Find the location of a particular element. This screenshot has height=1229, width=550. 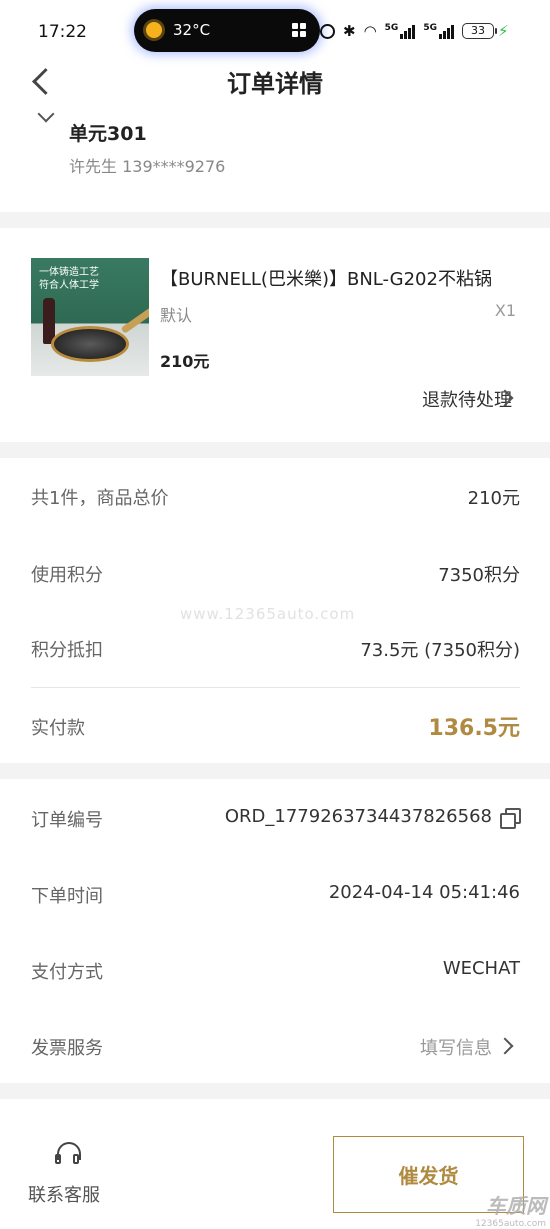

product-quantity: X1 is located at coordinates (505, 310).